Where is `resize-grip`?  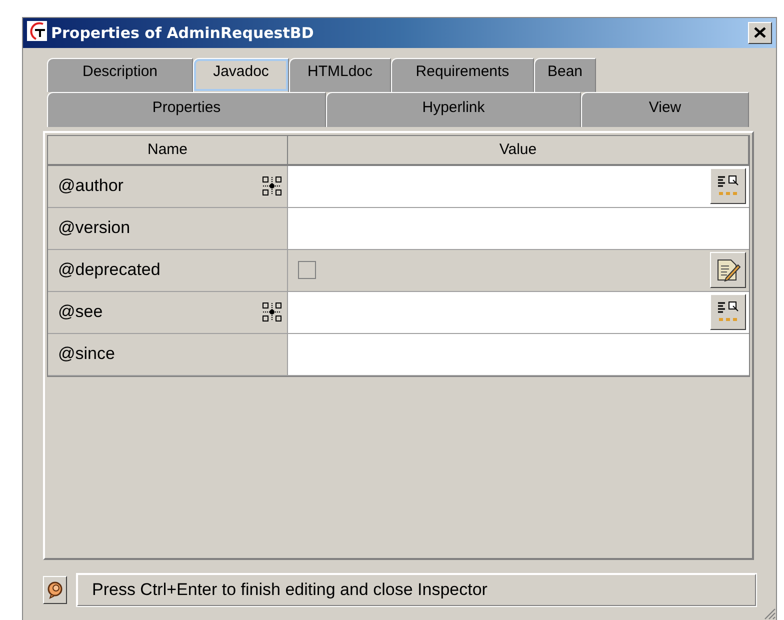
resize-grip is located at coordinates (769, 613).